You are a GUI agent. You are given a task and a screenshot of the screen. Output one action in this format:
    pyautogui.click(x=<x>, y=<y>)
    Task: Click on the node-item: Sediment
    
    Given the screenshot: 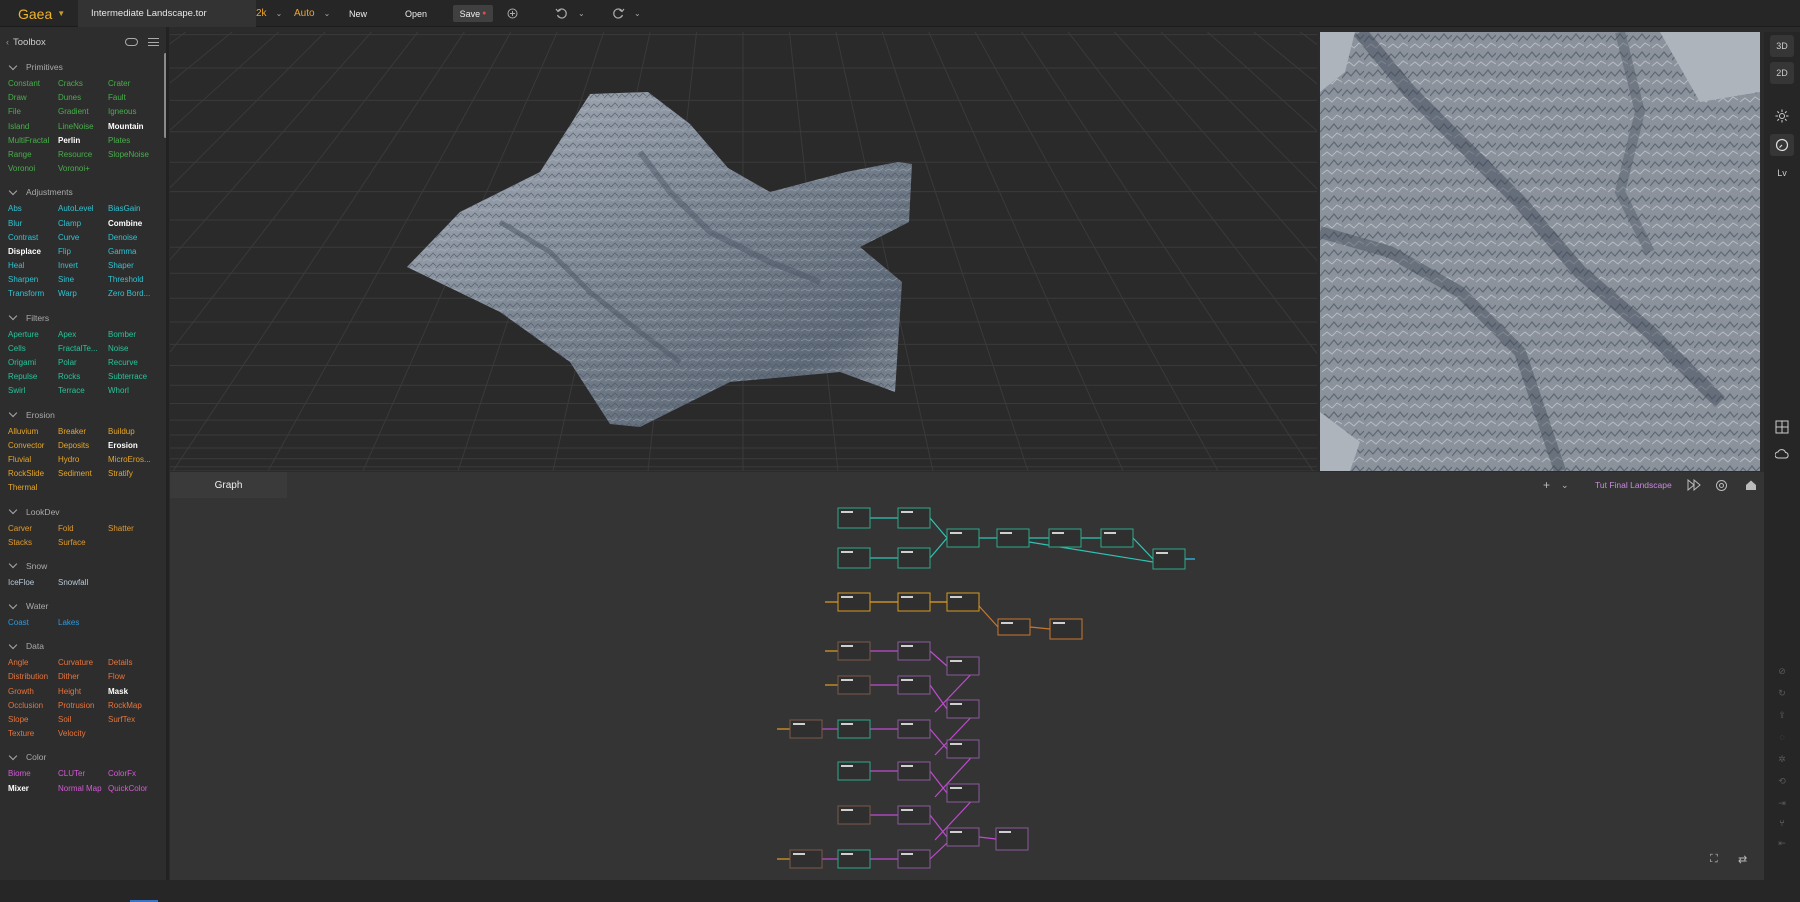 What is the action you would take?
    pyautogui.click(x=83, y=474)
    